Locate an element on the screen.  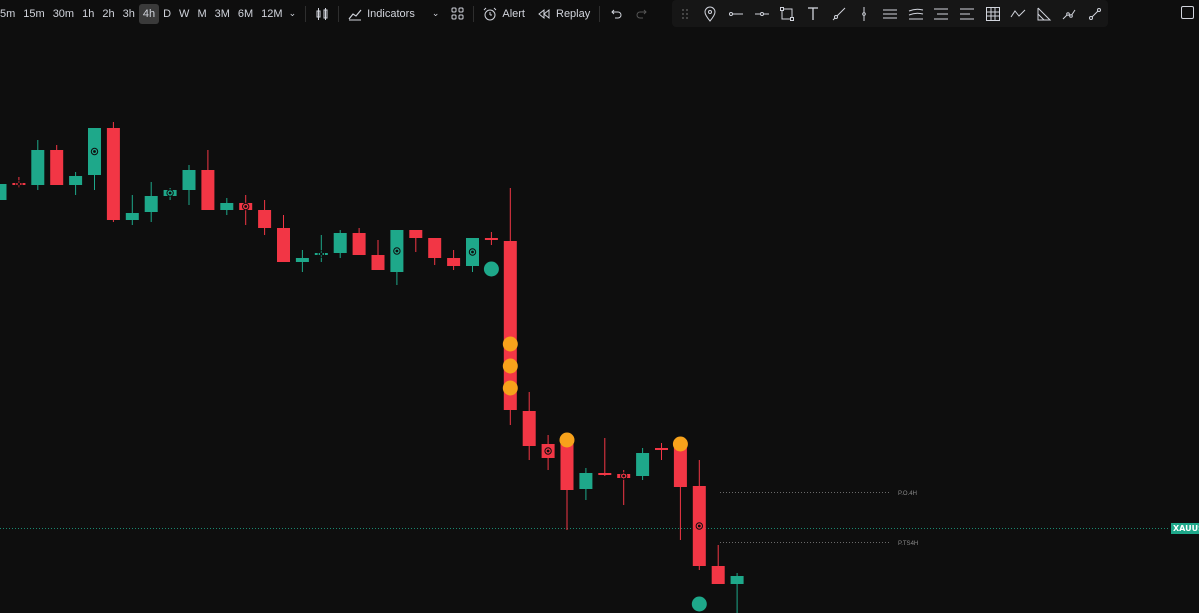
timeframe-5m: 5m is located at coordinates (9, 14).